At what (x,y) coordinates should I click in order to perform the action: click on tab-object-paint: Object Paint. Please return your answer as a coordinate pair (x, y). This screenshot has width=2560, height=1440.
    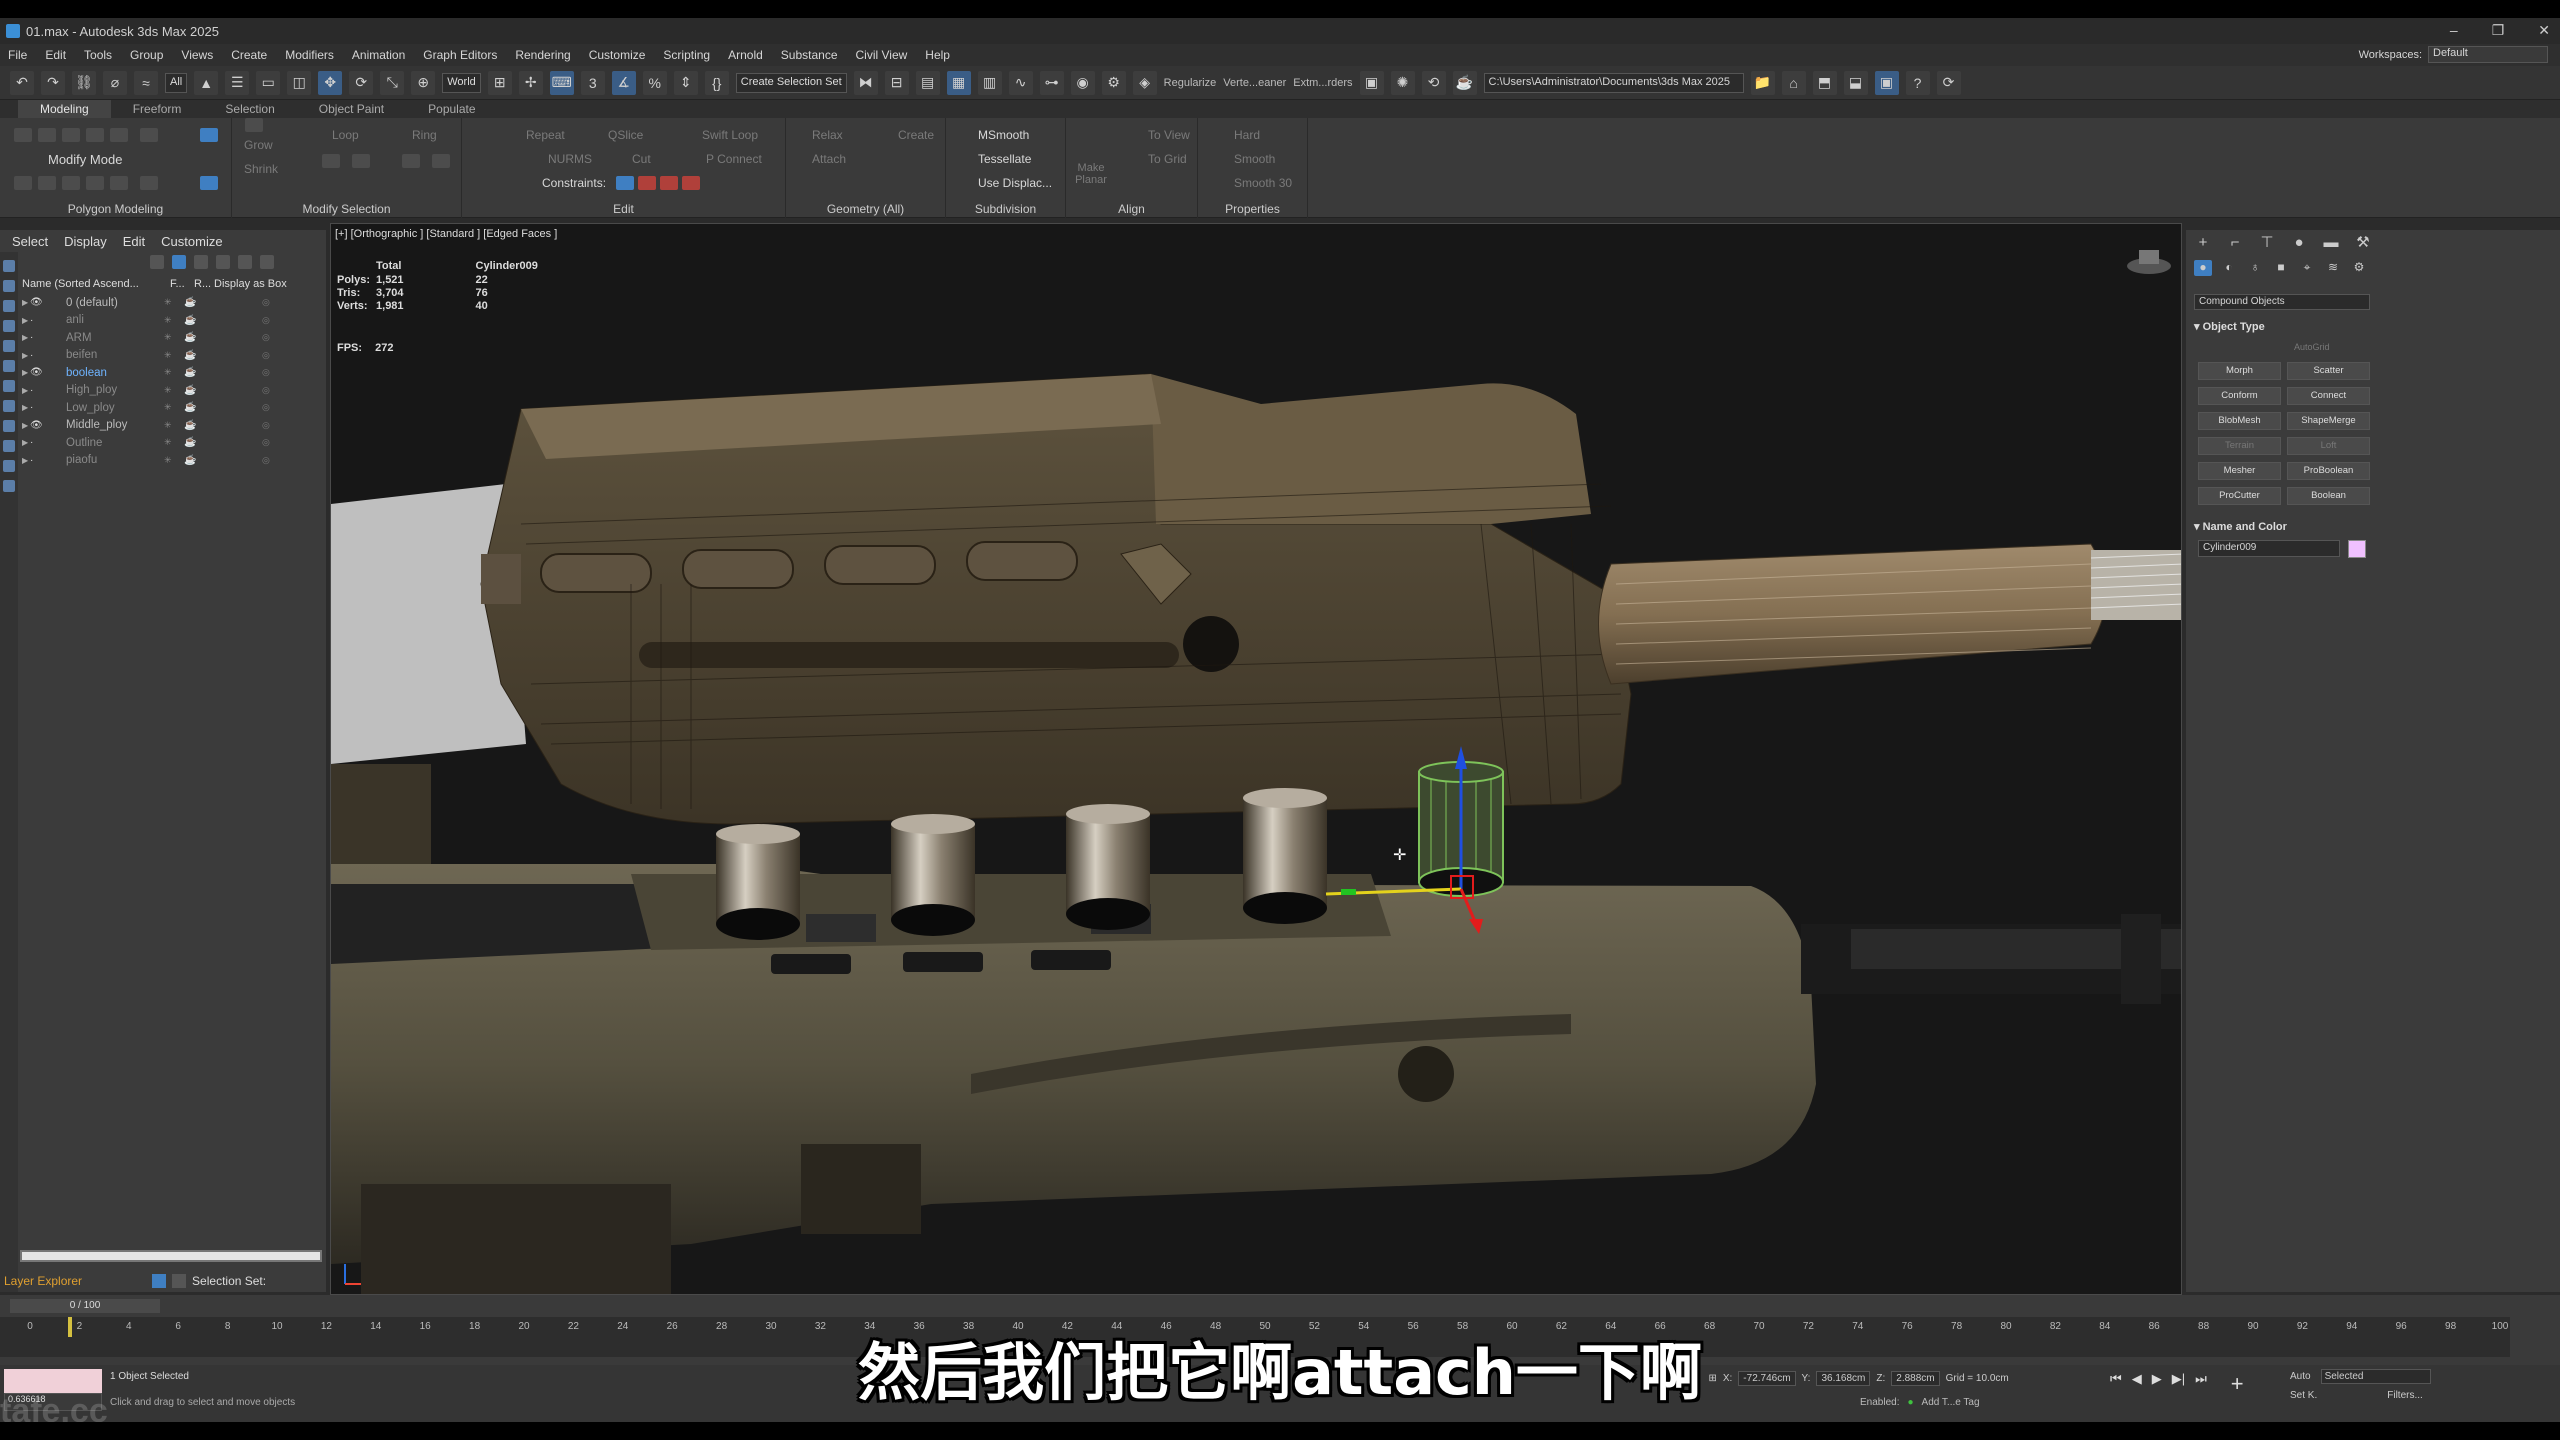
    Looking at the image, I should click on (351, 109).